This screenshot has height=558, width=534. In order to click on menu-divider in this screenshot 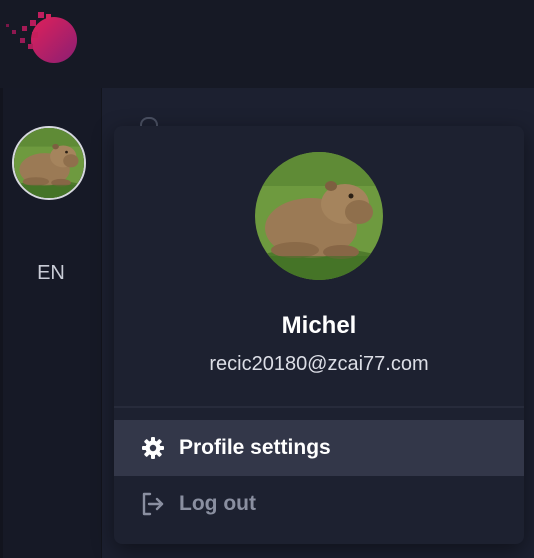, I will do `click(319, 407)`.